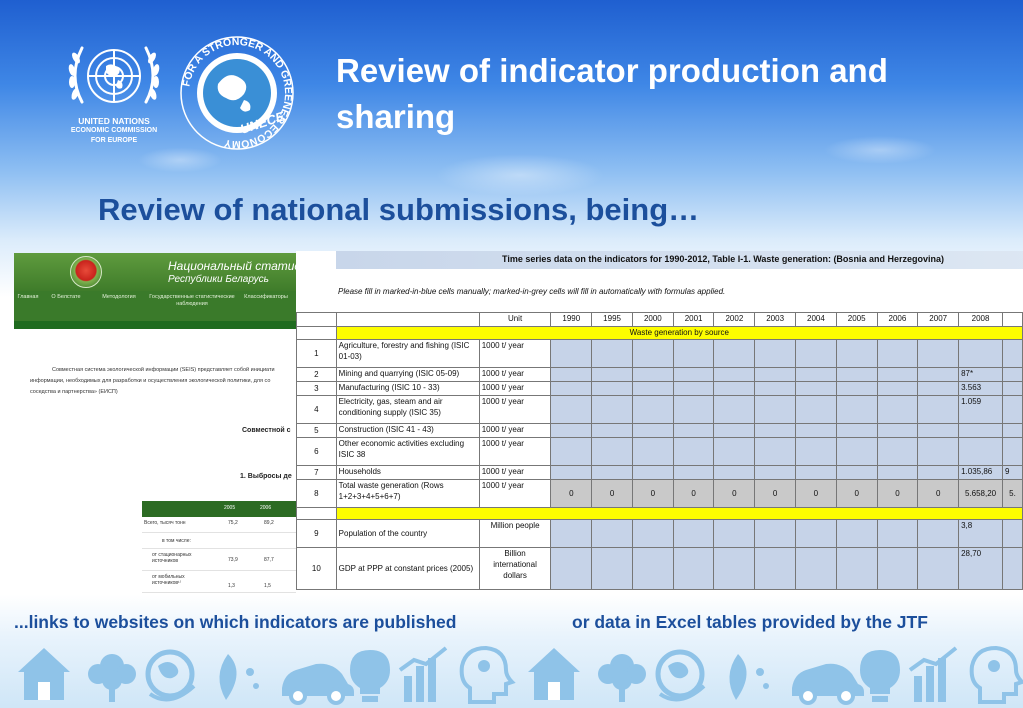  I want to click on excel-row-number: 3, so click(316, 388).